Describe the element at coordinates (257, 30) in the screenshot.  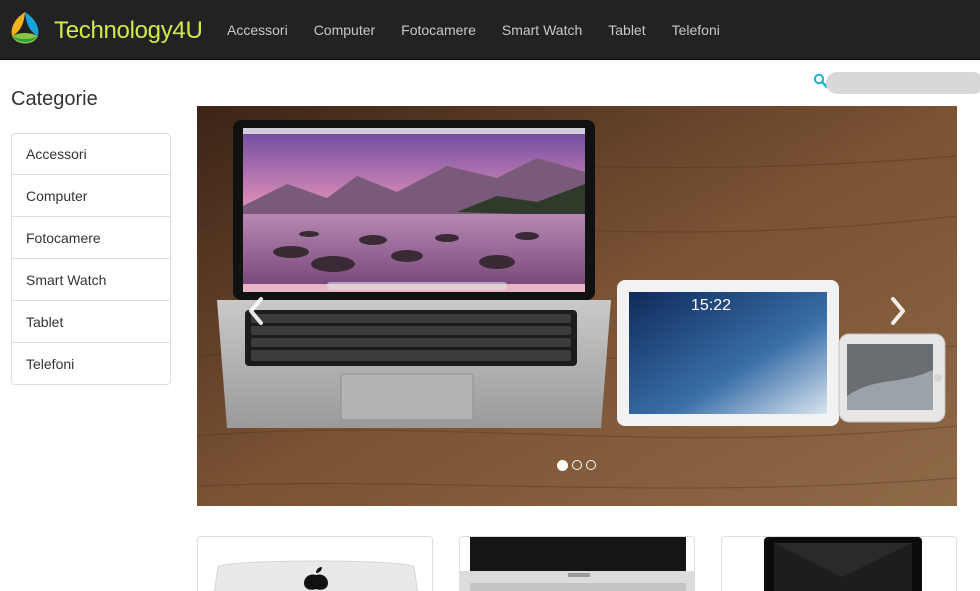
I see `nav-item-accessori: Accessori` at that location.